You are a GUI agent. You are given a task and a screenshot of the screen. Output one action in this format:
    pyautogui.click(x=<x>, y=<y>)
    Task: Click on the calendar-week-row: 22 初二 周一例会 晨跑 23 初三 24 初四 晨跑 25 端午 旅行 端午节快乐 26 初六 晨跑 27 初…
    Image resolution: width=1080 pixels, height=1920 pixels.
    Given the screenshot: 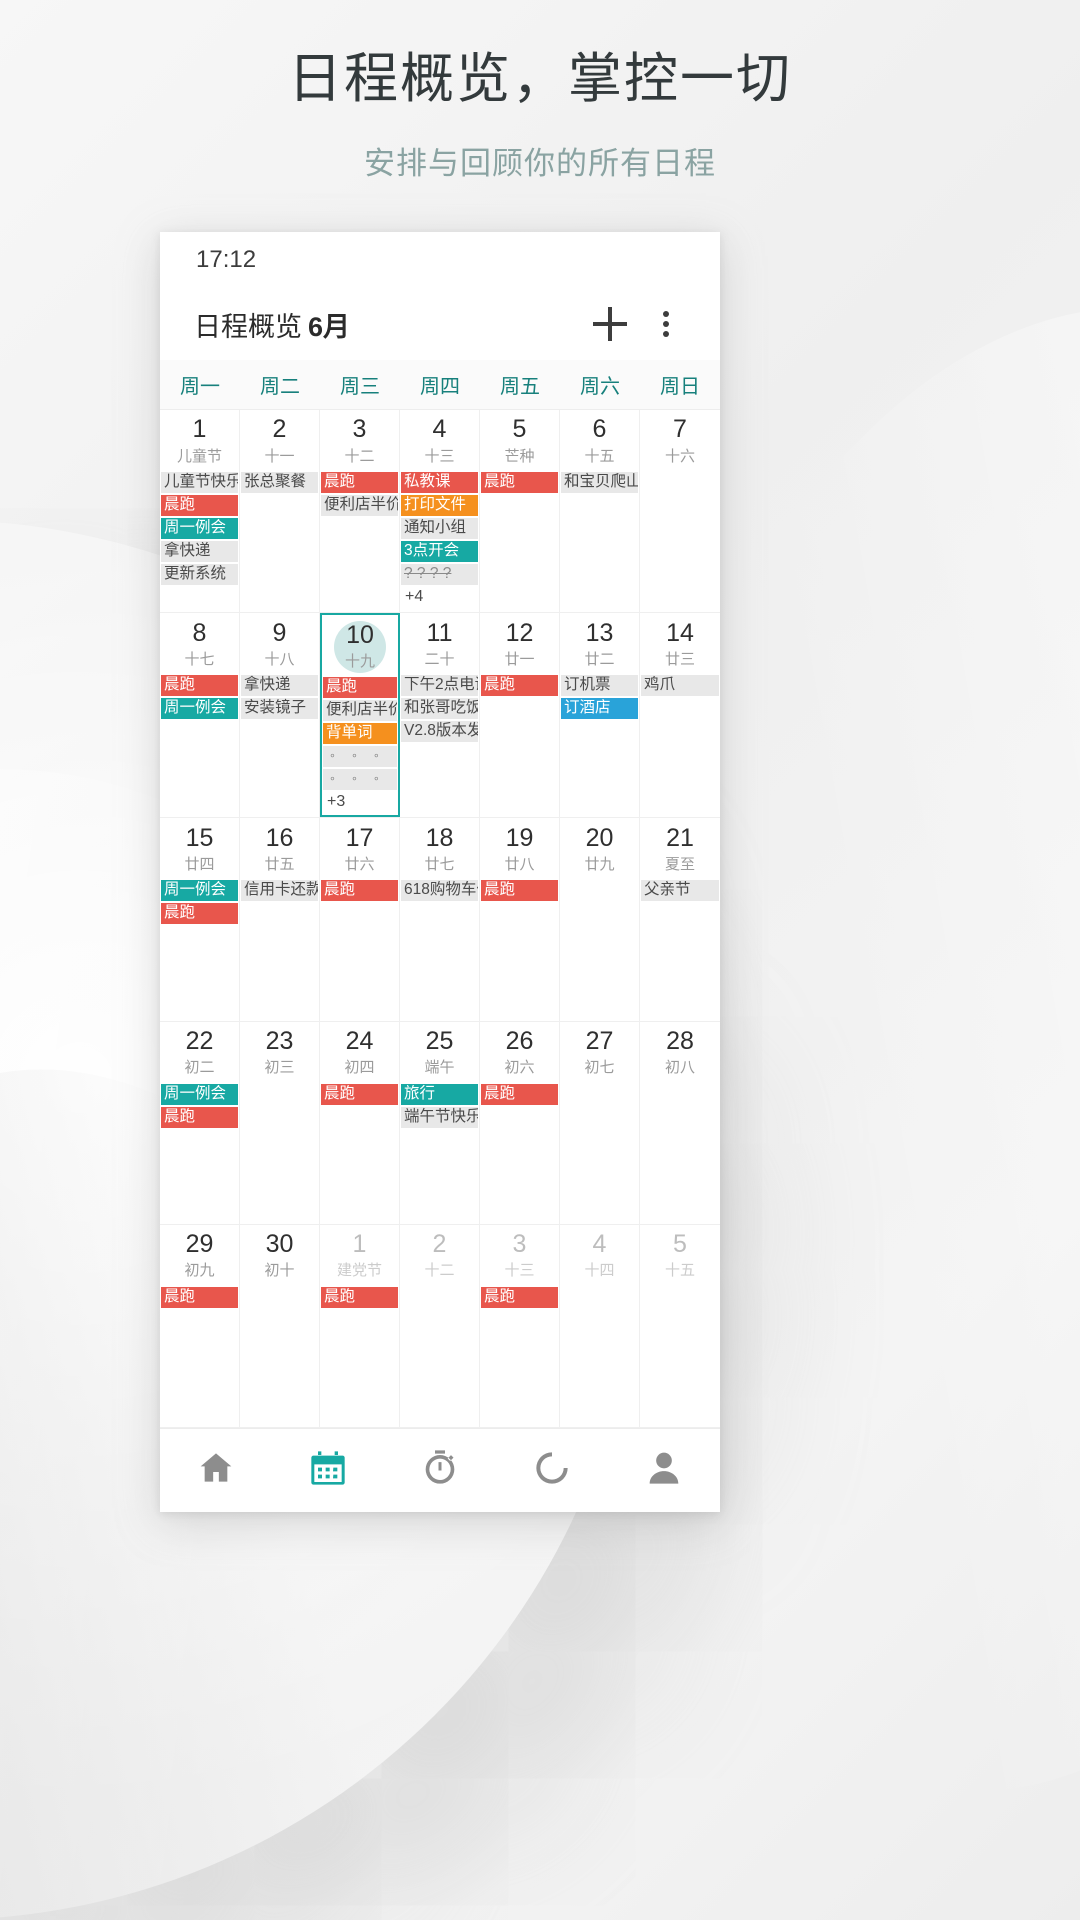 What is the action you would take?
    pyautogui.click(x=440, y=1123)
    